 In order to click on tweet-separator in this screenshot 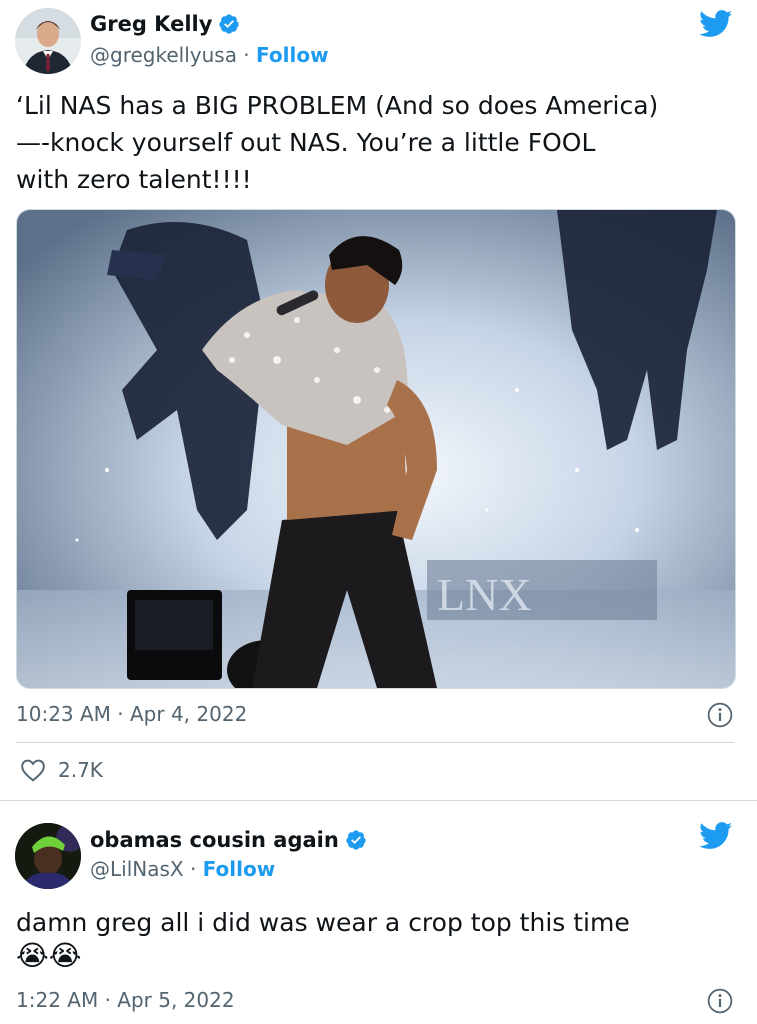, I will do `click(378, 800)`.